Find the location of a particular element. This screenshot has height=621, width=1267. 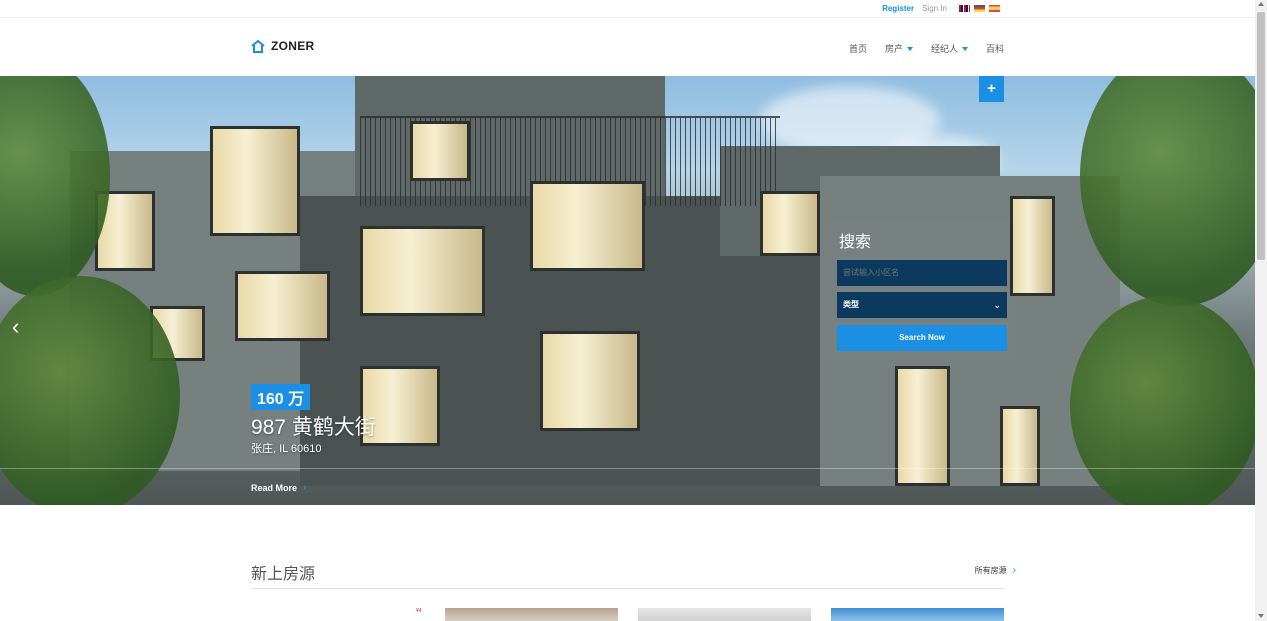

scrollbar-thumb is located at coordinates (1261, 136).